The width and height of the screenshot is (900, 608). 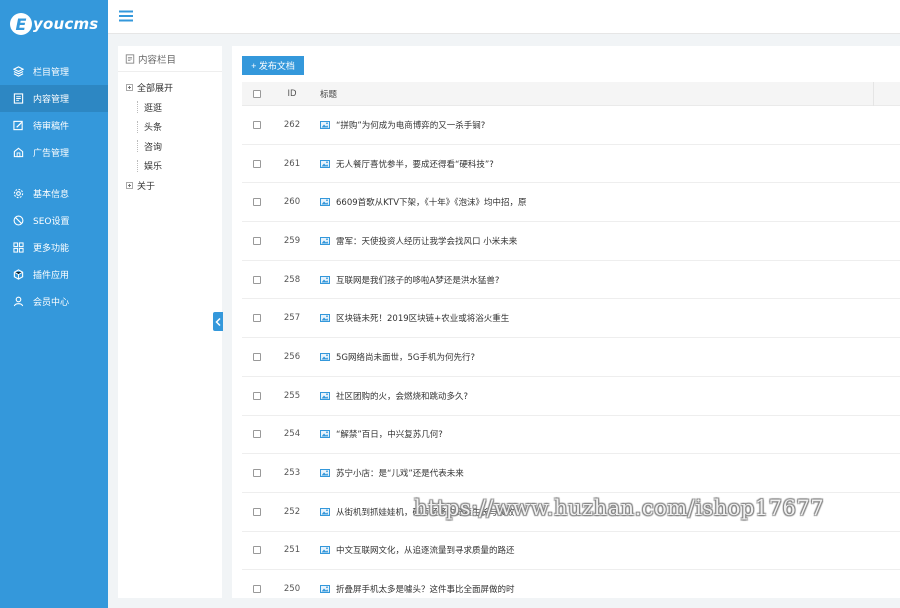 What do you see at coordinates (146, 186) in the screenshot?
I see `tree-node-label: 关于` at bounding box center [146, 186].